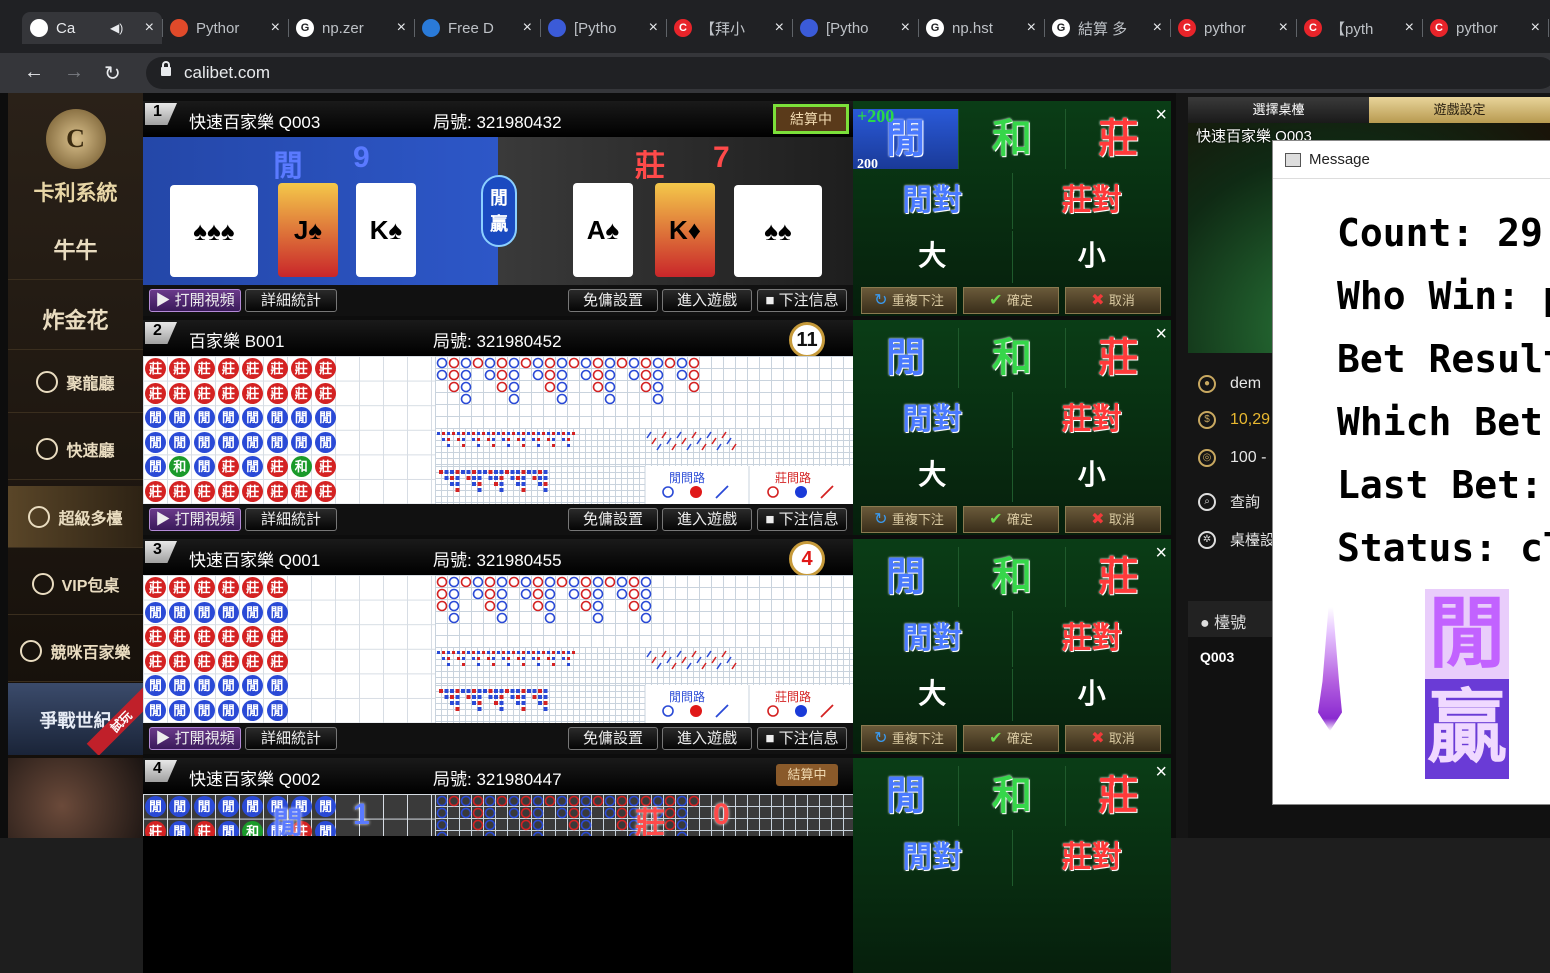 The height and width of the screenshot is (973, 1550). What do you see at coordinates (225, 28) in the screenshot?
I see `browser-tab: Pythor ×` at bounding box center [225, 28].